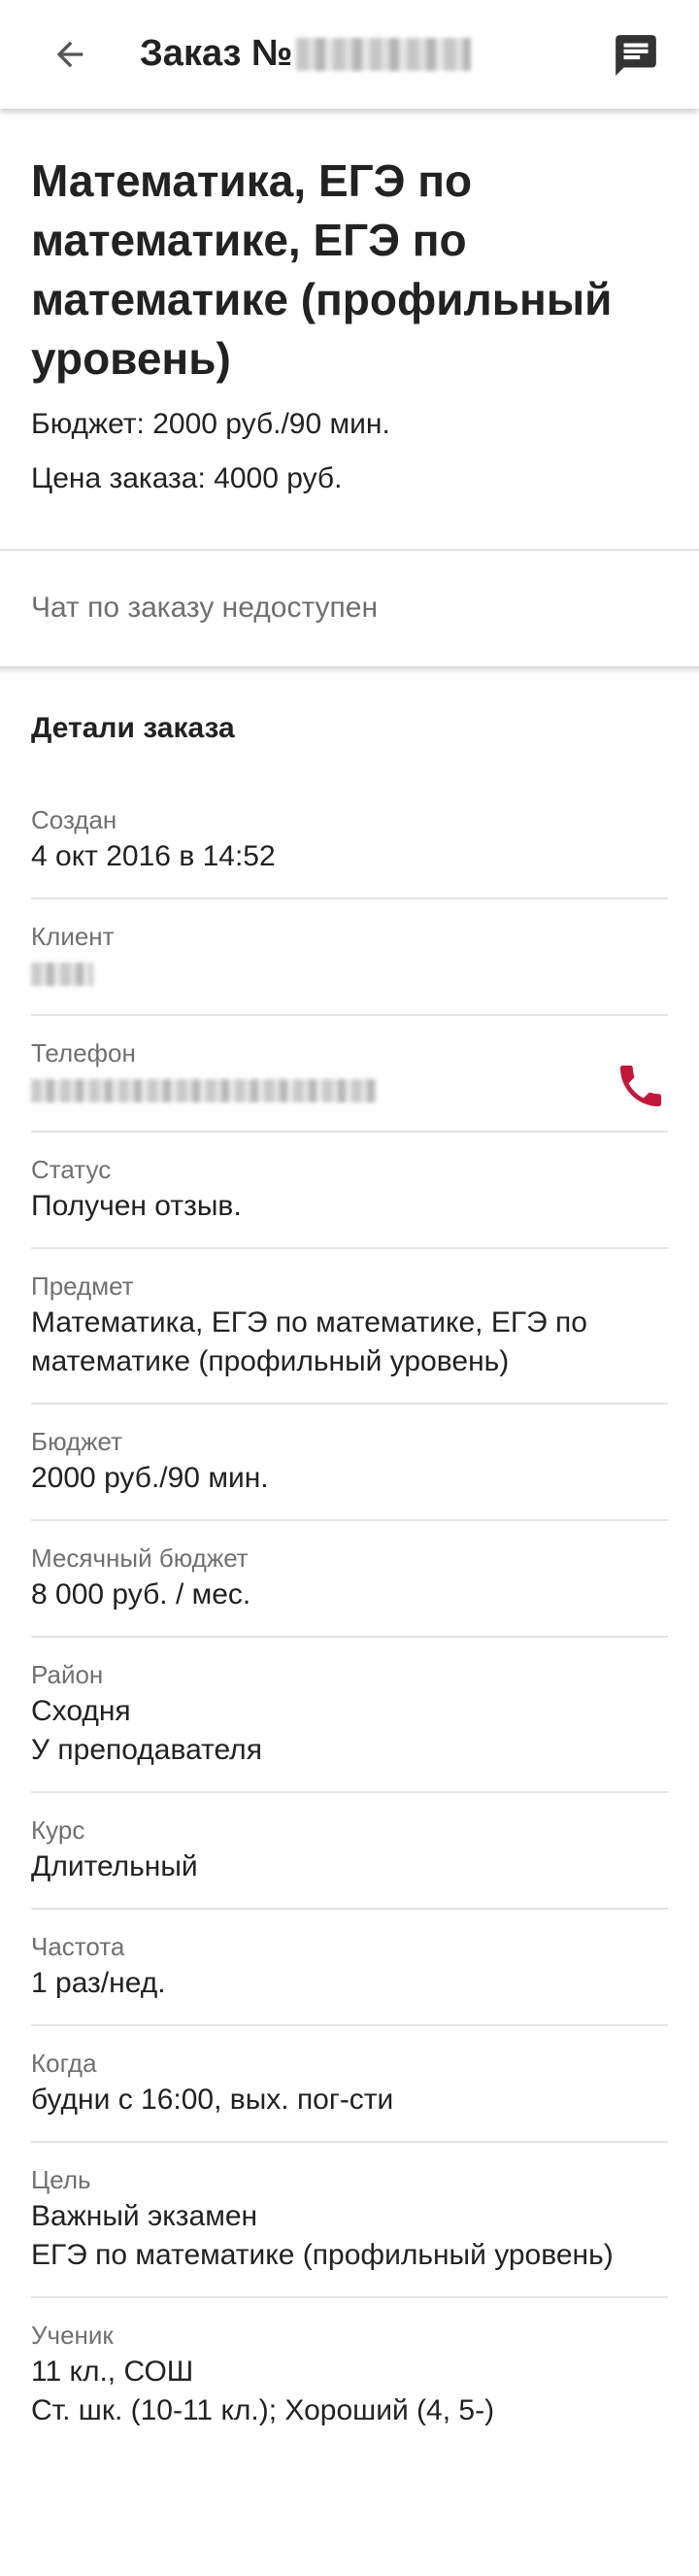 This screenshot has width=699, height=2576. What do you see at coordinates (309, 1322) in the screenshot?
I see `detail-value: Математика, ЕГЭ по математике, ЕГЭ по` at bounding box center [309, 1322].